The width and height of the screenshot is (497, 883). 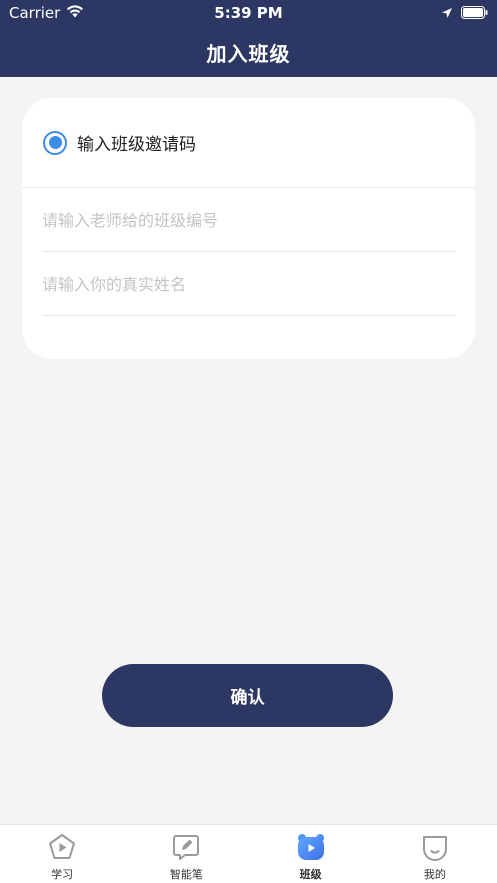 What do you see at coordinates (447, 14) in the screenshot?
I see `location-arrow-icon` at bounding box center [447, 14].